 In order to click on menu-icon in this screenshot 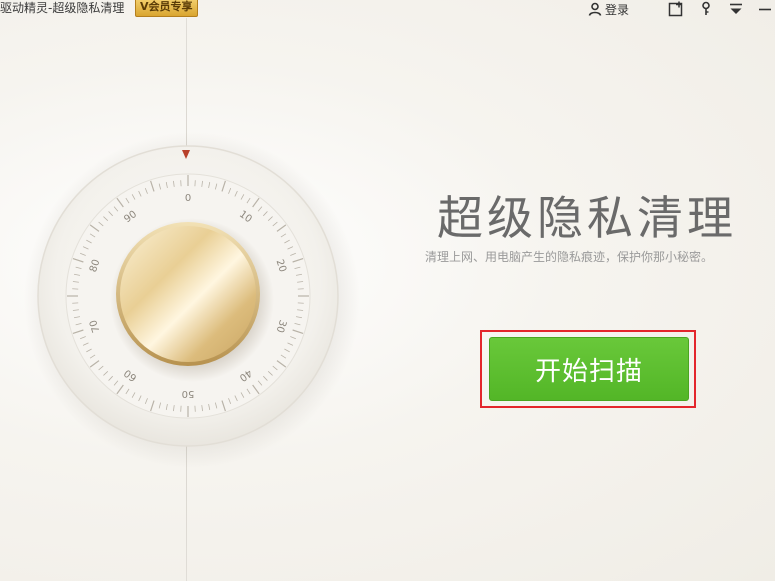, I will do `click(736, 9)`.